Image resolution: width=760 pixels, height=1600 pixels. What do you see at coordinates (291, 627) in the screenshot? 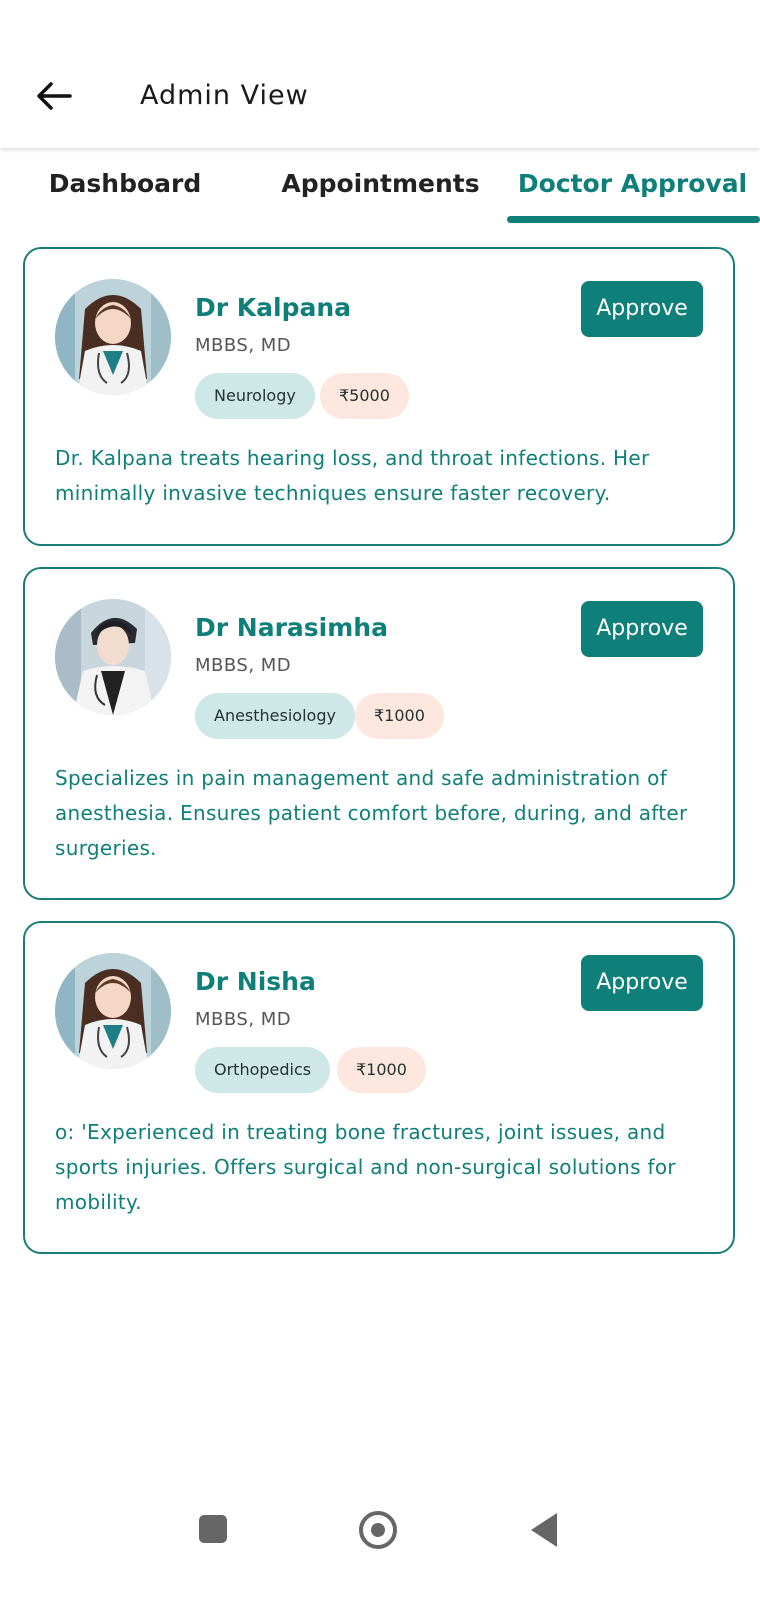
I see `doctor-name: Dr Narasimha` at bounding box center [291, 627].